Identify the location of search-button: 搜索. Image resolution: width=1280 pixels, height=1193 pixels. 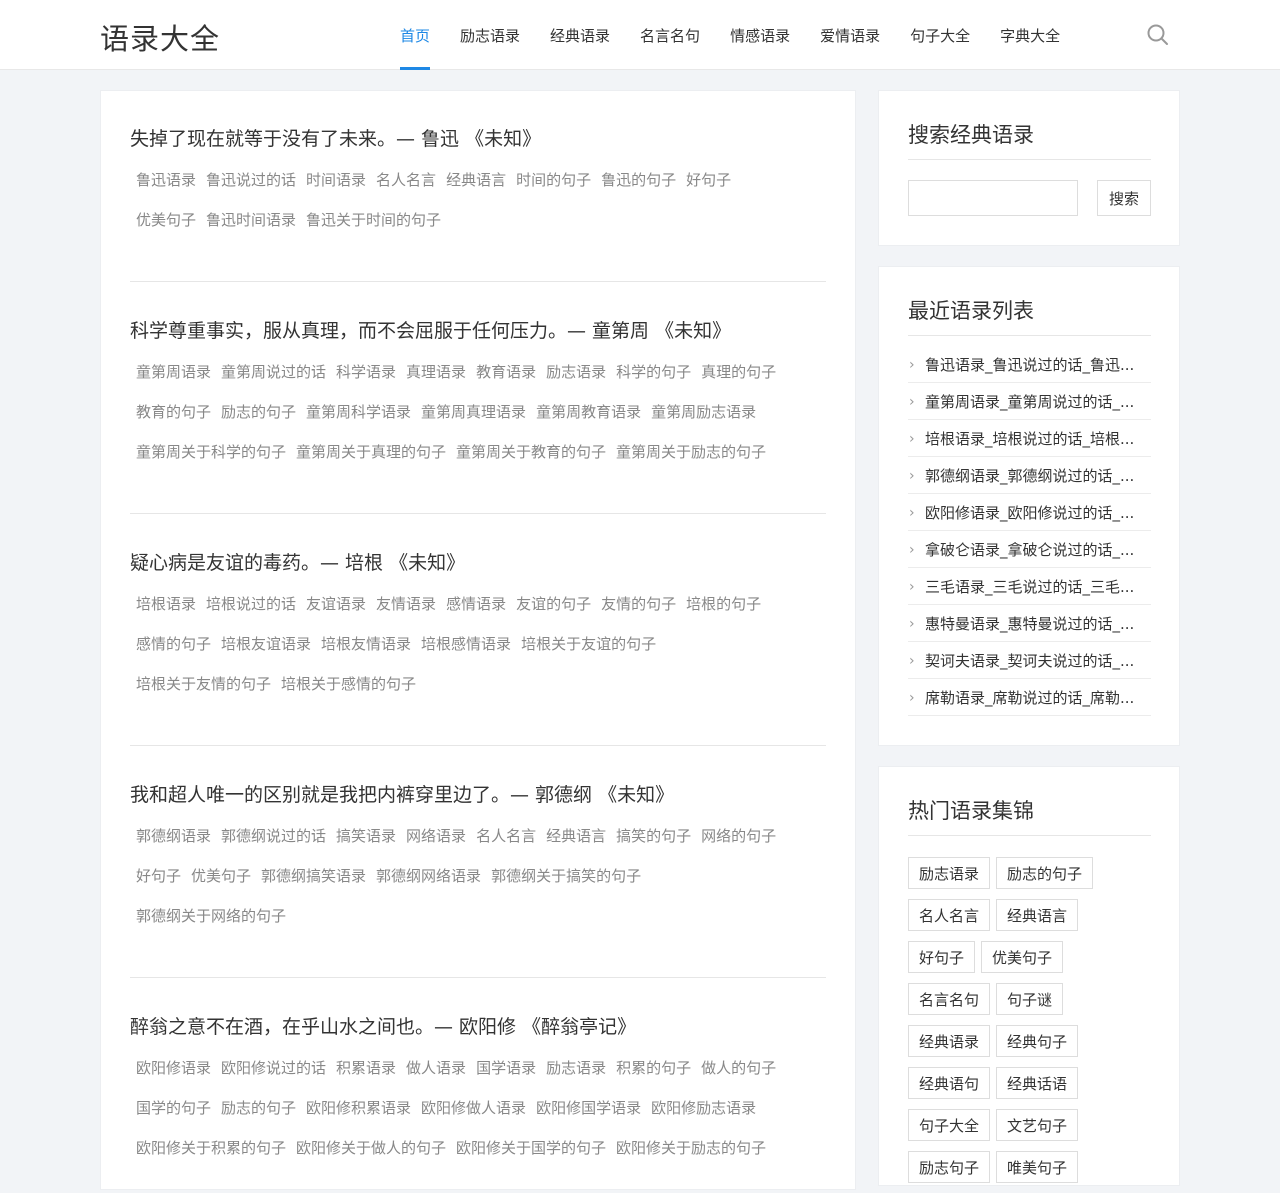
(1124, 198).